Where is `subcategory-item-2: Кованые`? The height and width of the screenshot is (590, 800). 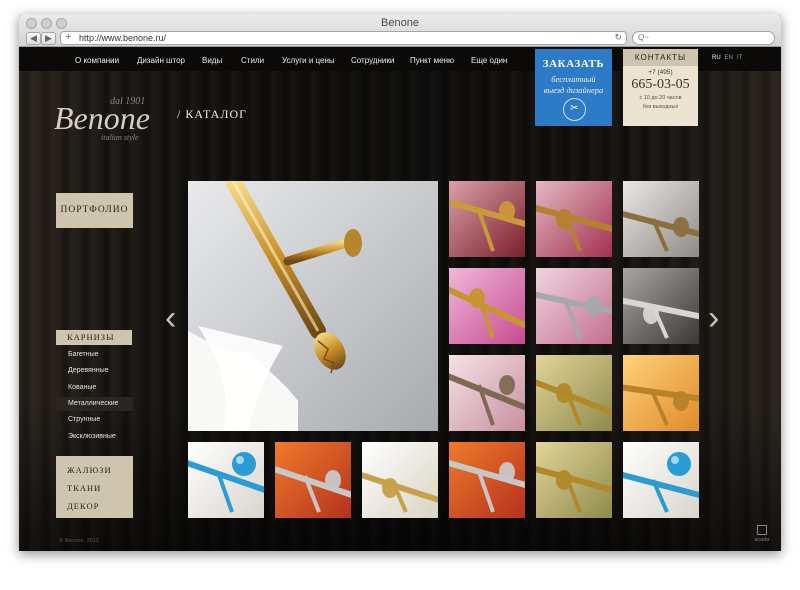 subcategory-item-2: Кованые is located at coordinates (94, 388).